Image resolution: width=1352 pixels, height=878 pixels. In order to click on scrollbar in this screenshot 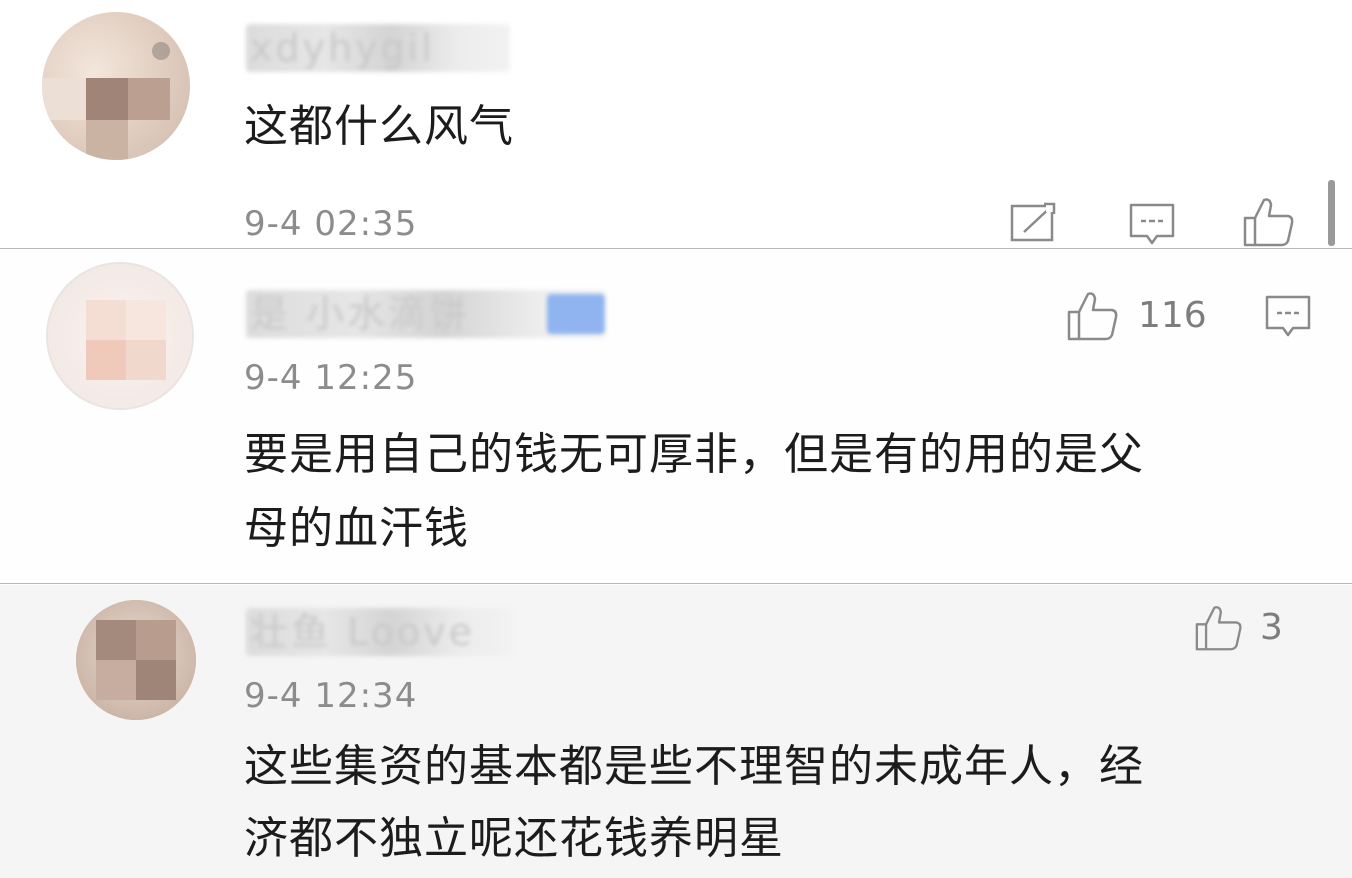, I will do `click(1331, 213)`.